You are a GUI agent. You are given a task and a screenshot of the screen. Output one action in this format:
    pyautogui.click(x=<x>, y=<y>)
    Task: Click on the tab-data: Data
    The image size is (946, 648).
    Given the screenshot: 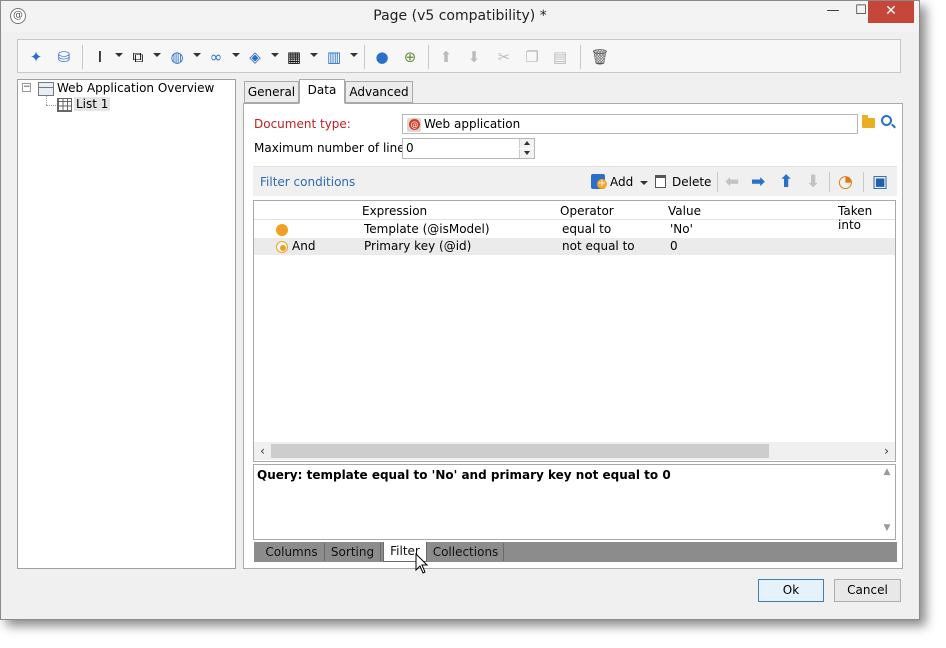 What is the action you would take?
    pyautogui.click(x=322, y=91)
    